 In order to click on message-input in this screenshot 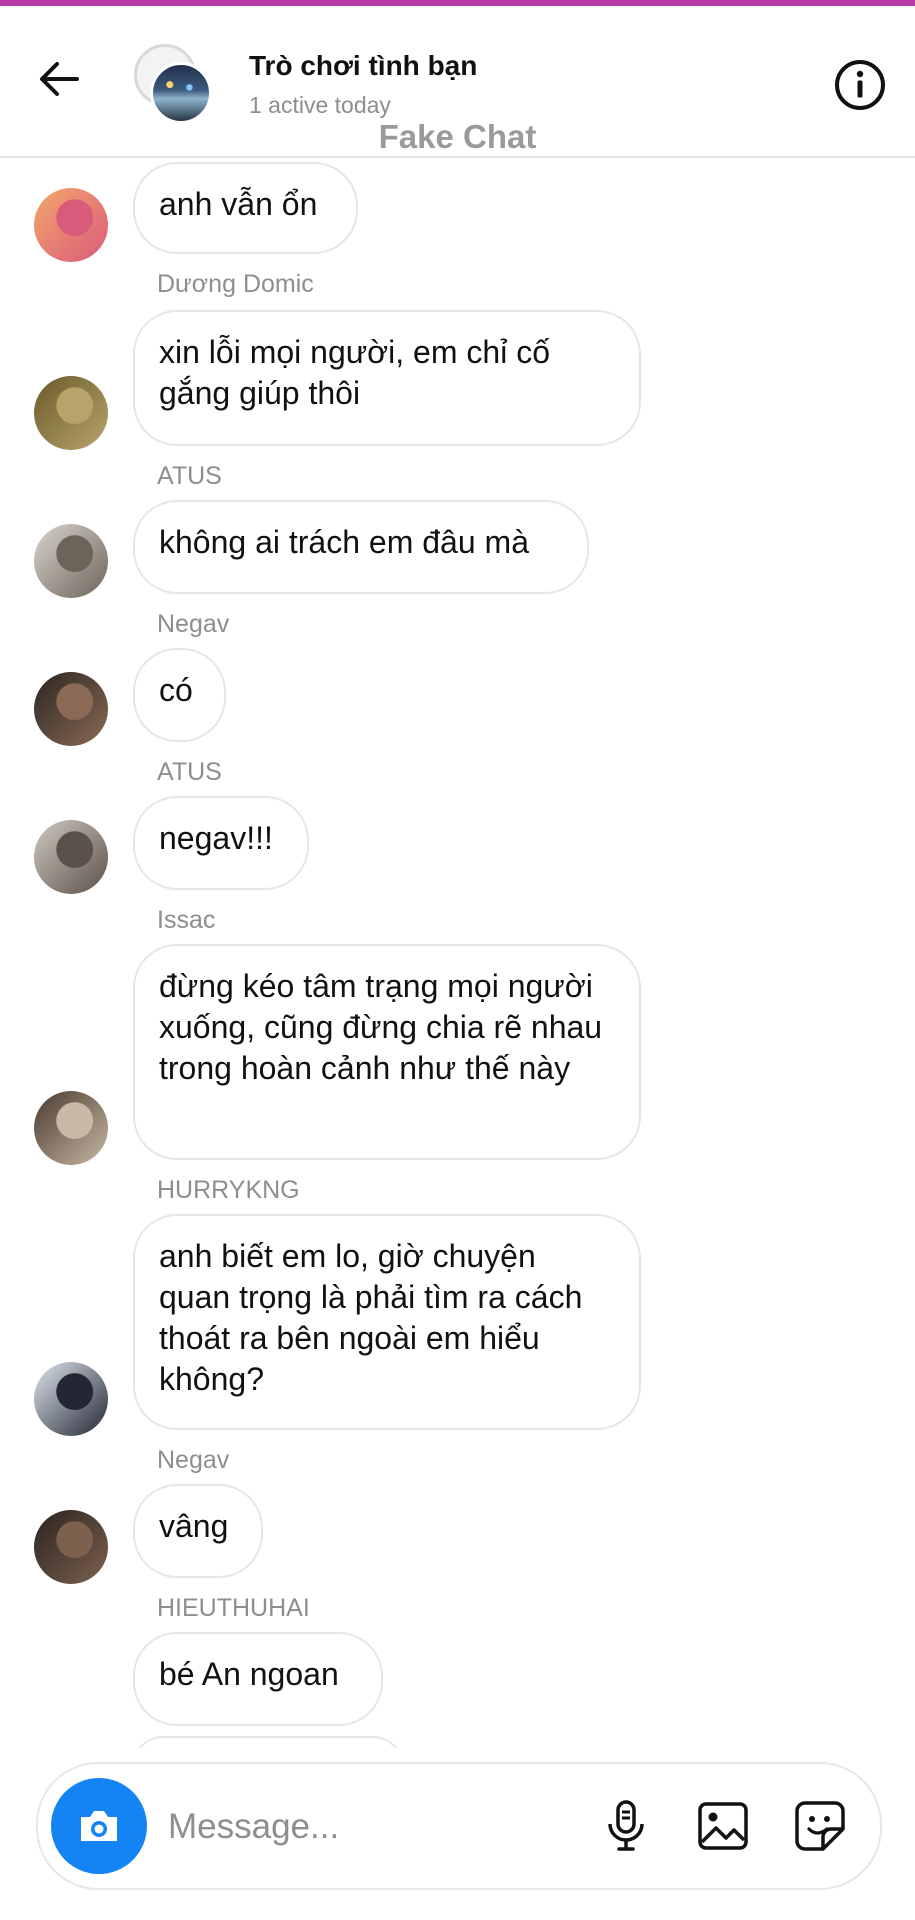, I will do `click(388, 1827)`.